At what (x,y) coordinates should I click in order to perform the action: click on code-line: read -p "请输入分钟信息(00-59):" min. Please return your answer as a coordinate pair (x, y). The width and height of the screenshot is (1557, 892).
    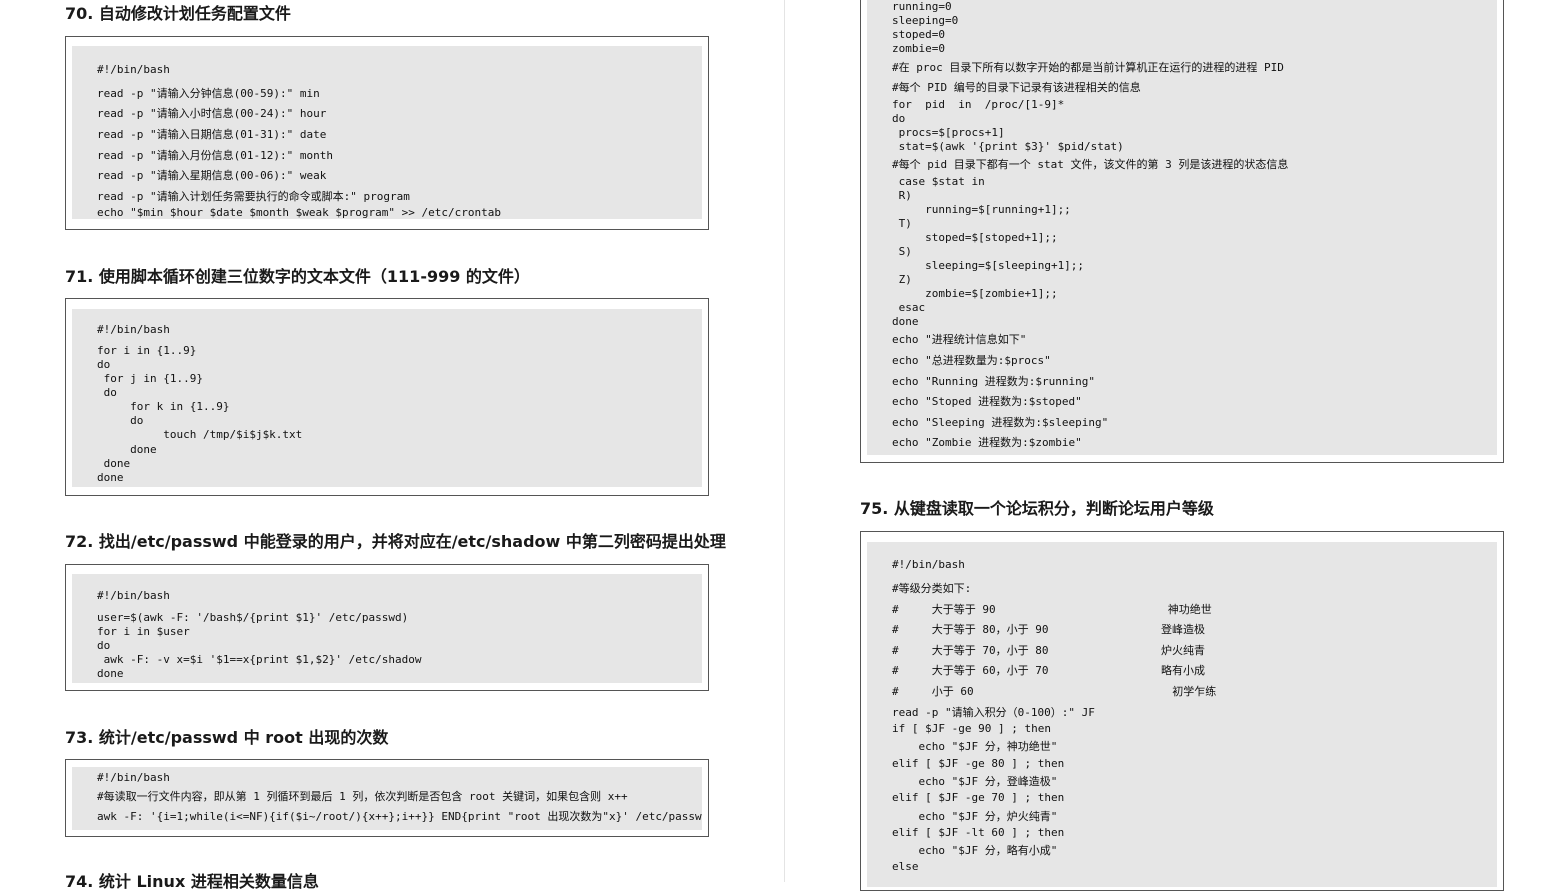
    Looking at the image, I should click on (208, 93).